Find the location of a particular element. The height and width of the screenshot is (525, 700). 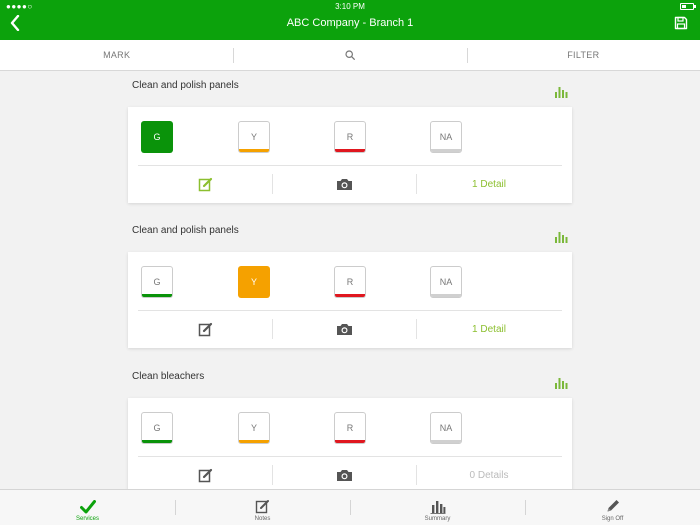

tab-label: Sign Off is located at coordinates (612, 519).